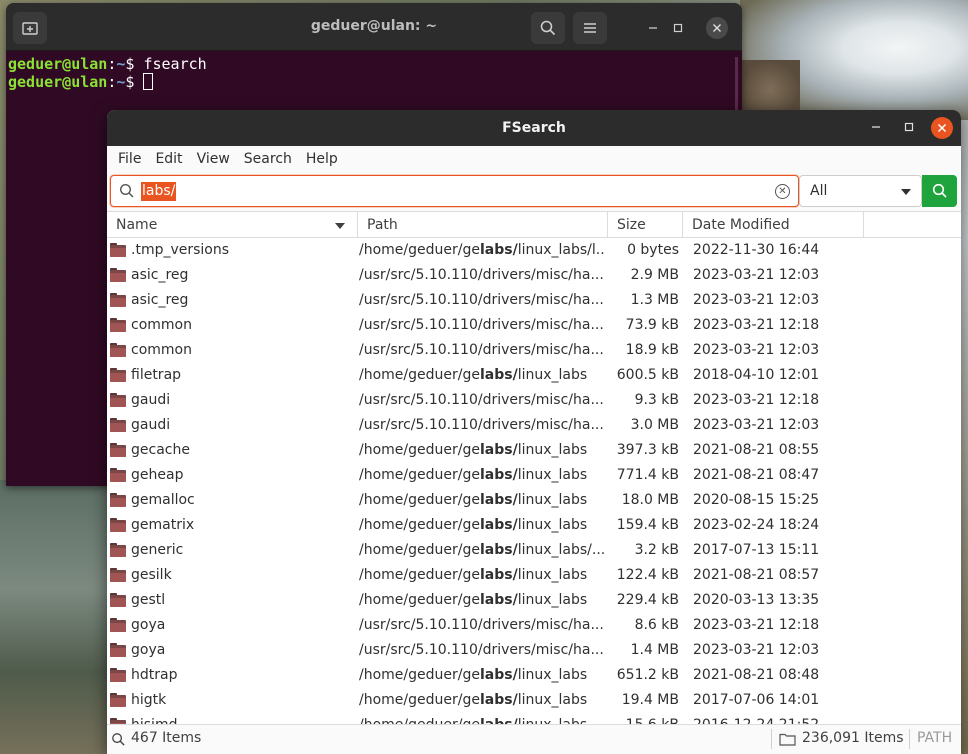 This screenshot has height=754, width=968. What do you see at coordinates (160, 450) in the screenshot?
I see `cell-name: gecache` at bounding box center [160, 450].